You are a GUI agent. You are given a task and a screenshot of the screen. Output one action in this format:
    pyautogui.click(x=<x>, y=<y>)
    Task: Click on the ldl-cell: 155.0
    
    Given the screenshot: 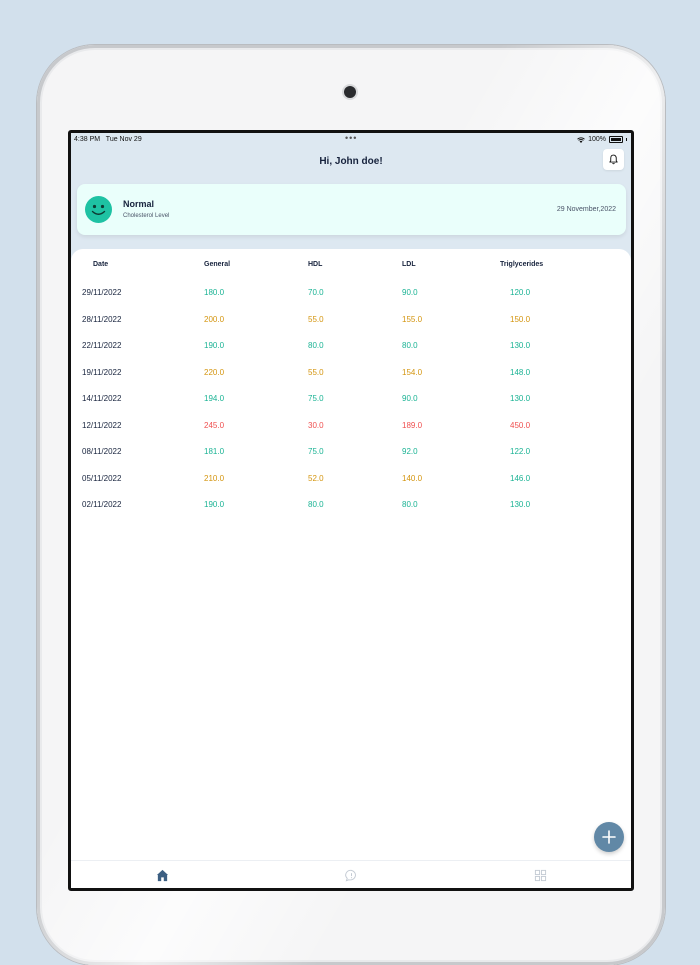 What is the action you would take?
    pyautogui.click(x=412, y=319)
    